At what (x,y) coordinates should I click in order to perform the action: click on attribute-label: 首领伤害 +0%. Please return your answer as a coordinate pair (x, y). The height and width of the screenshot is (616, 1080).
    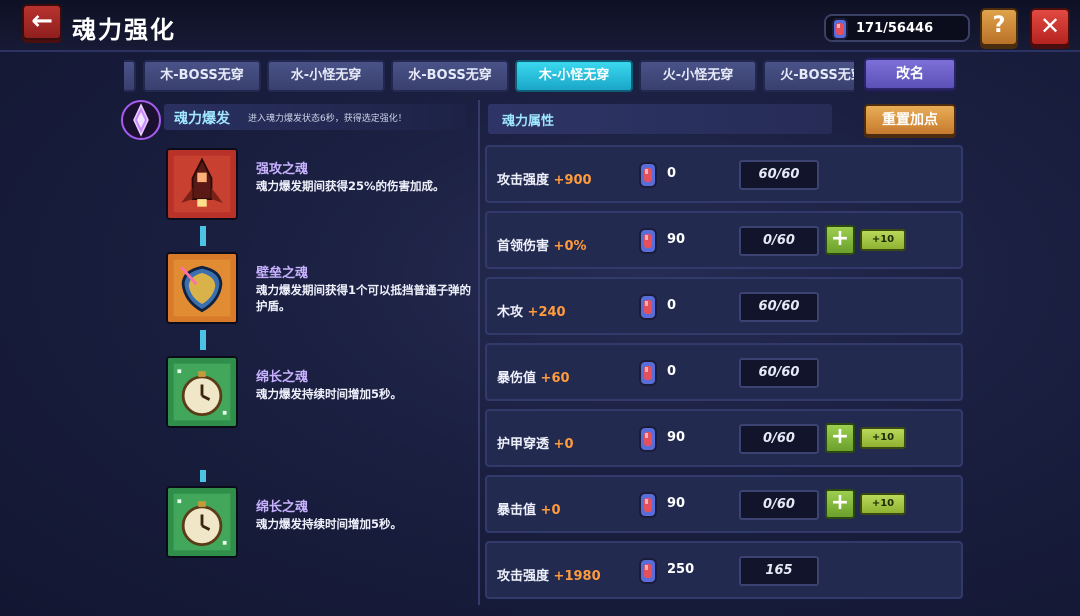
    Looking at the image, I should click on (542, 246).